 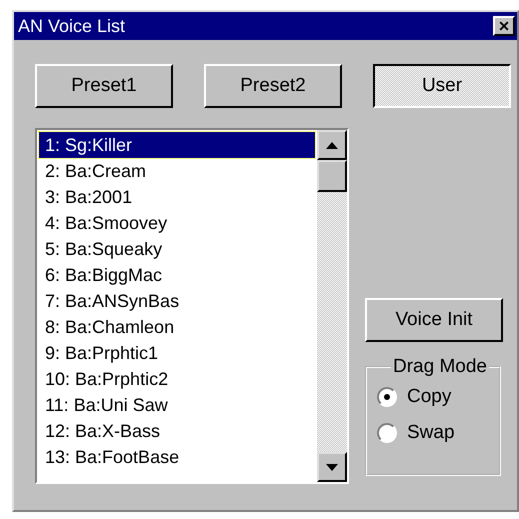 What do you see at coordinates (177, 197) in the screenshot?
I see `voice-list-item: 3: Ba:2001` at bounding box center [177, 197].